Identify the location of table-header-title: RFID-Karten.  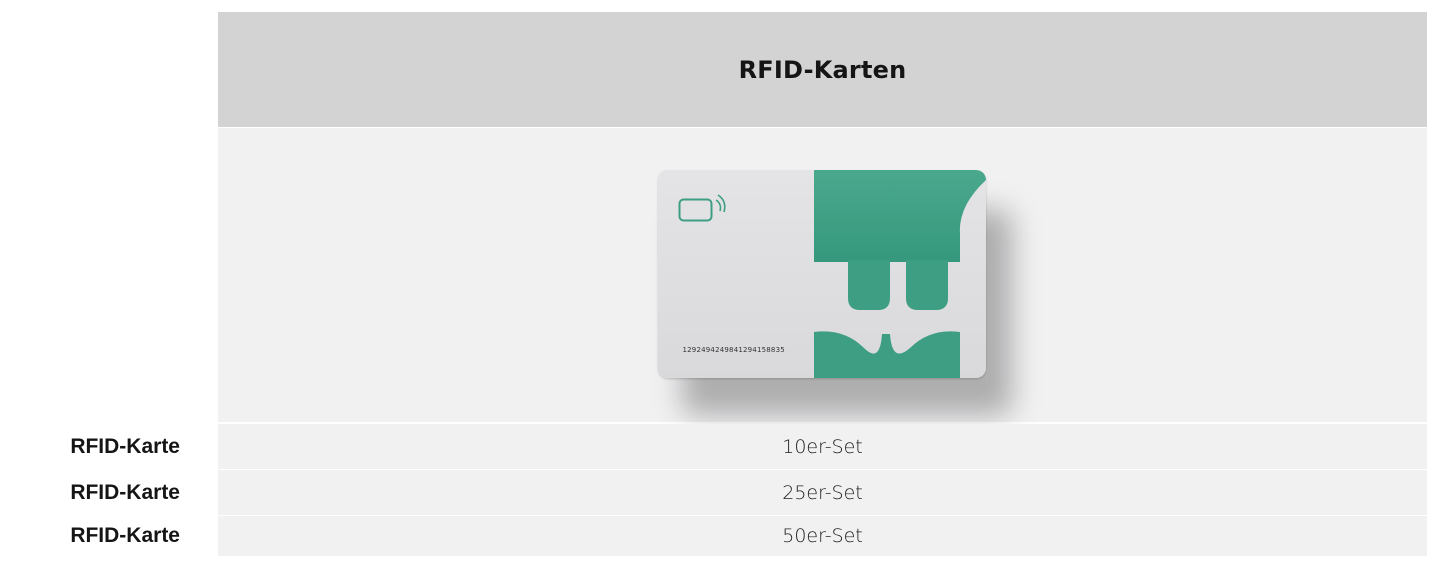
(822, 69).